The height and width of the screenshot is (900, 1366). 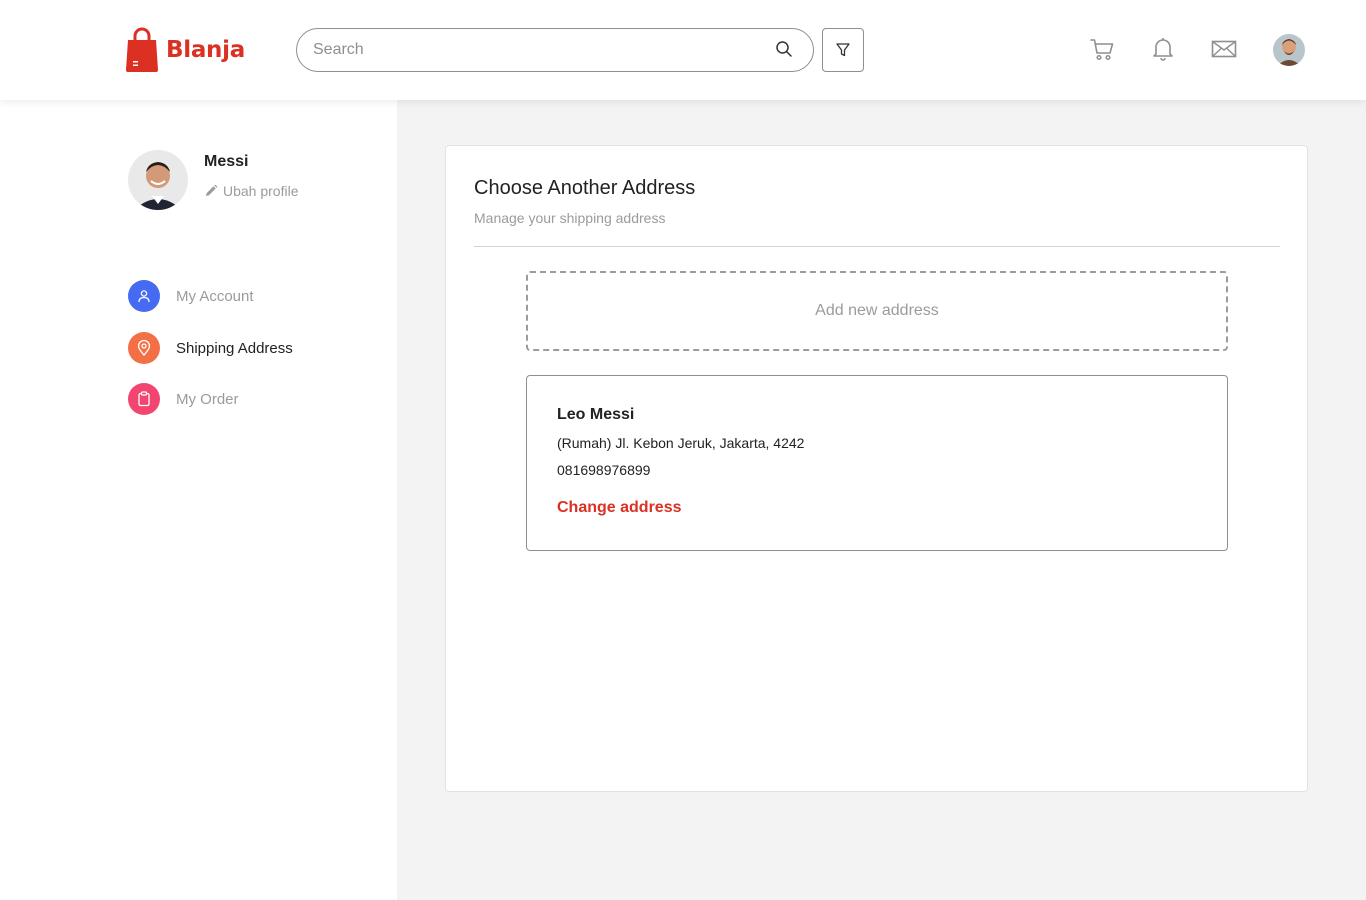 I want to click on page-subtitle: Manage your shipping address, so click(x=570, y=218).